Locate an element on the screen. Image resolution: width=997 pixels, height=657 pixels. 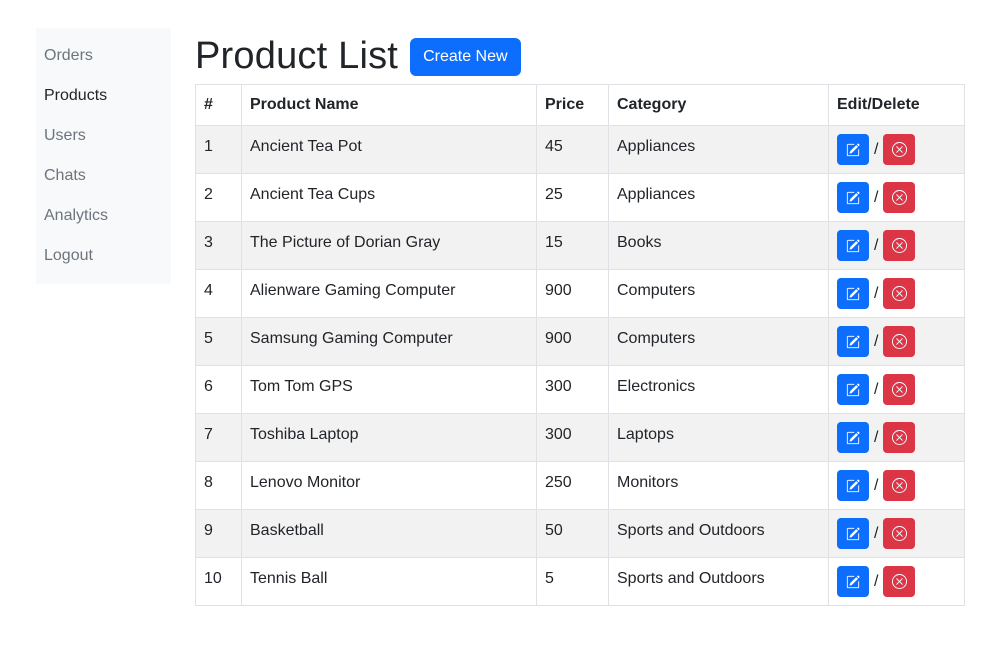
product-name: Tom Tom GPS is located at coordinates (389, 389).